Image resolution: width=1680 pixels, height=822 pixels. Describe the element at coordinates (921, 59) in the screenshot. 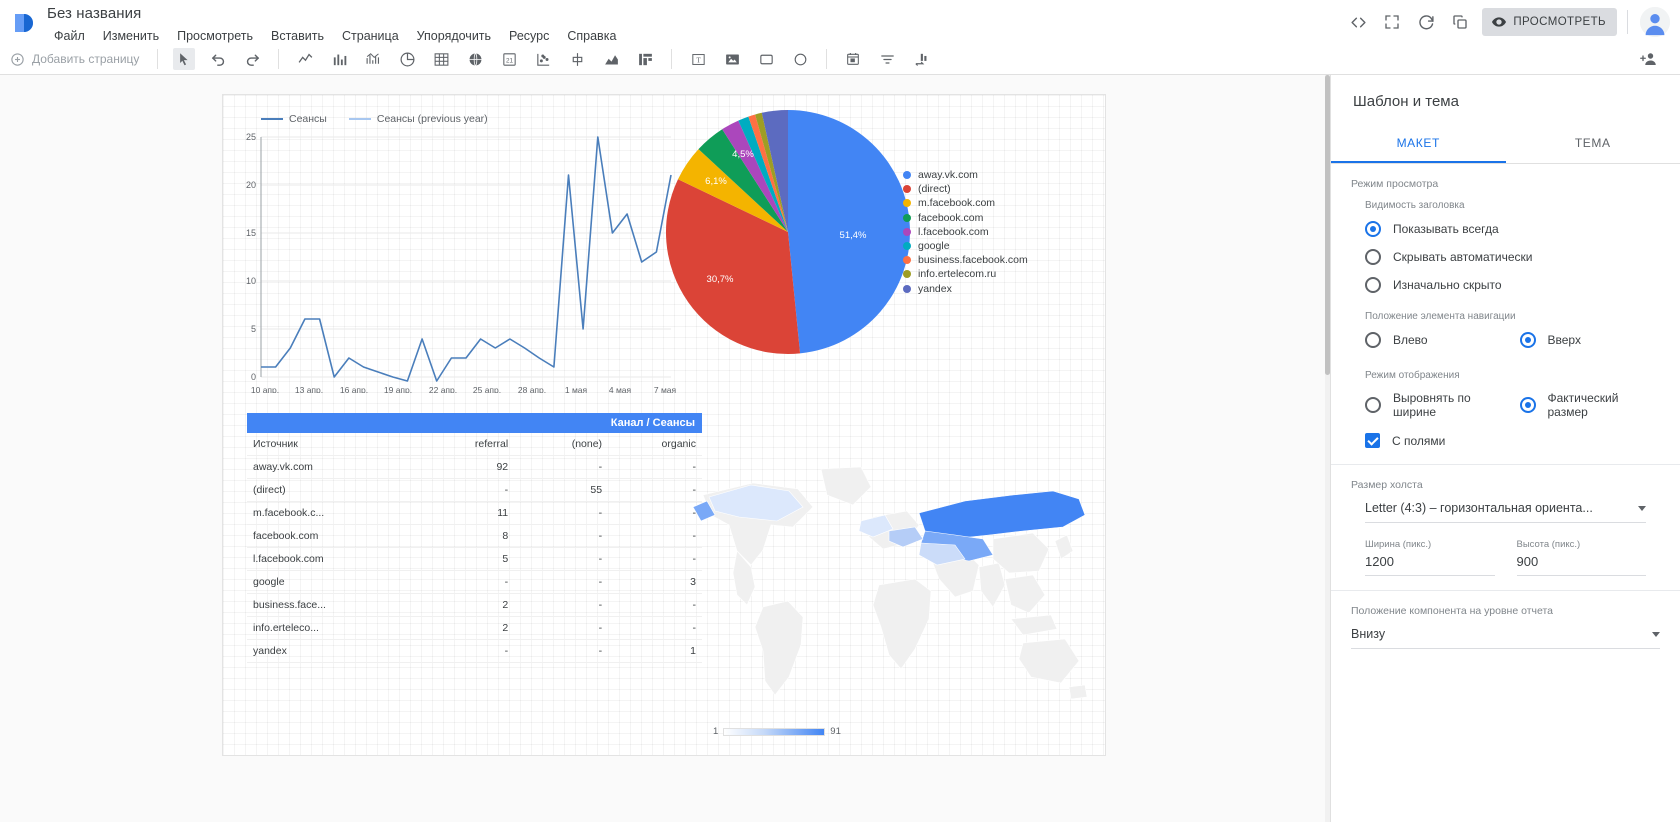

I see `data-control-icon` at that location.